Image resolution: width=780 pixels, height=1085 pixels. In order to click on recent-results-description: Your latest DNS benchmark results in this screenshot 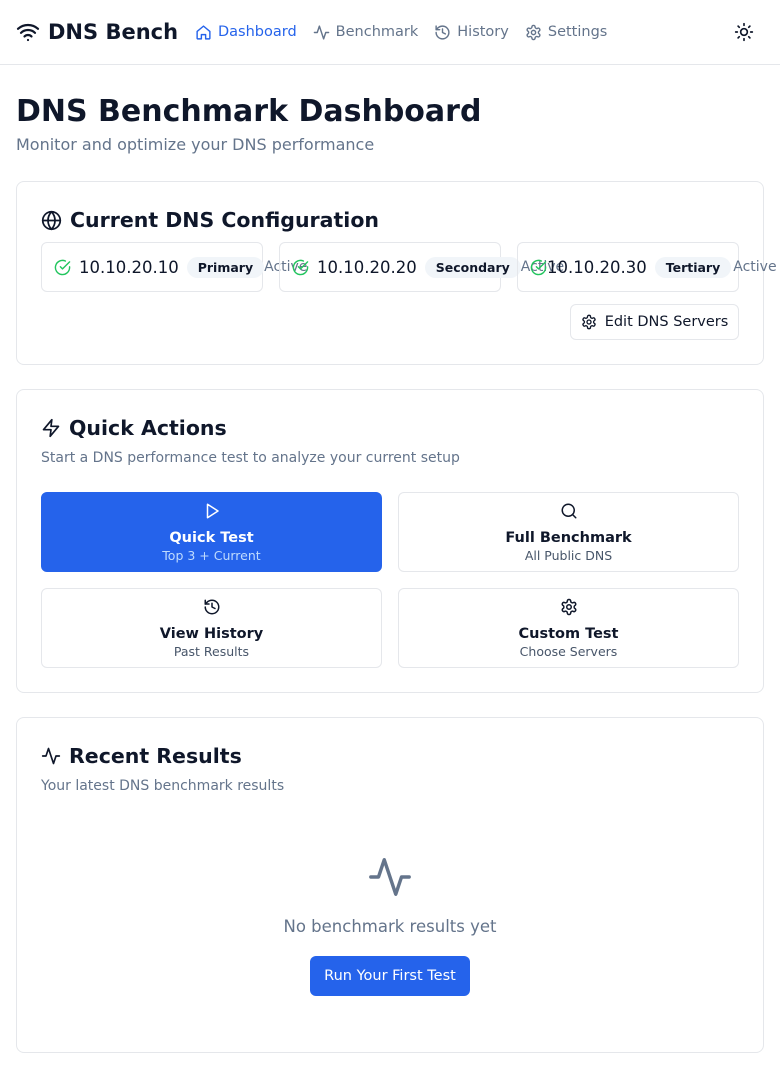, I will do `click(163, 786)`.